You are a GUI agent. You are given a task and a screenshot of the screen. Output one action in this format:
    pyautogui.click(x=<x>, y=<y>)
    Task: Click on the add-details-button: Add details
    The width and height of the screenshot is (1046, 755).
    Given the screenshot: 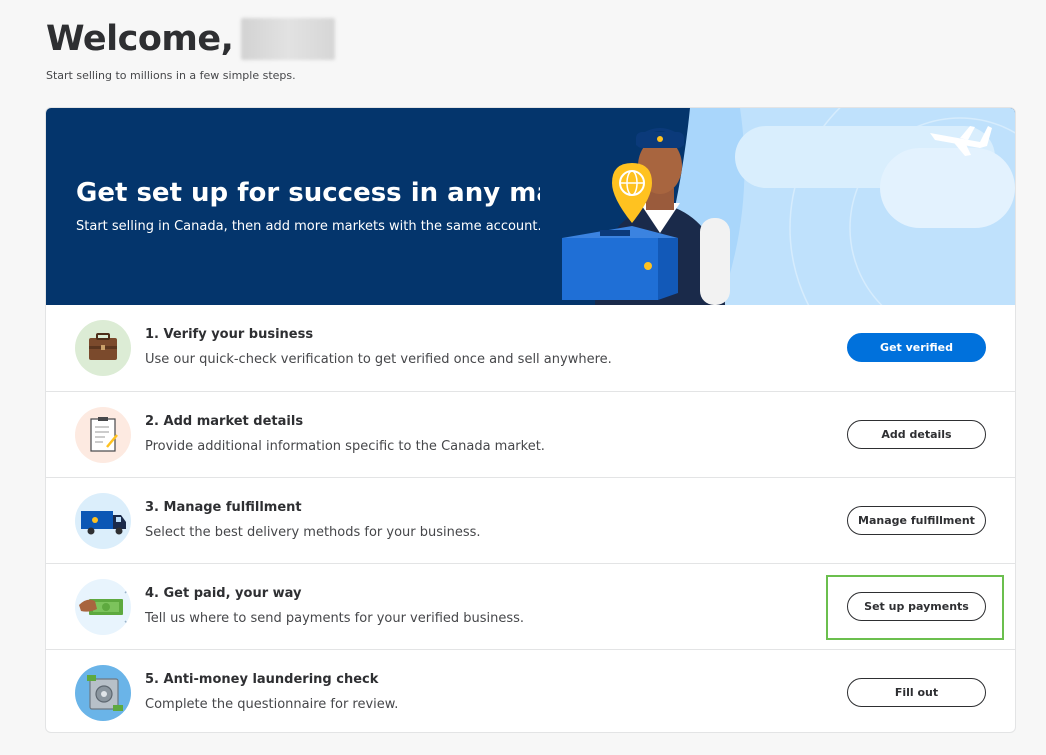 What is the action you would take?
    pyautogui.click(x=916, y=434)
    